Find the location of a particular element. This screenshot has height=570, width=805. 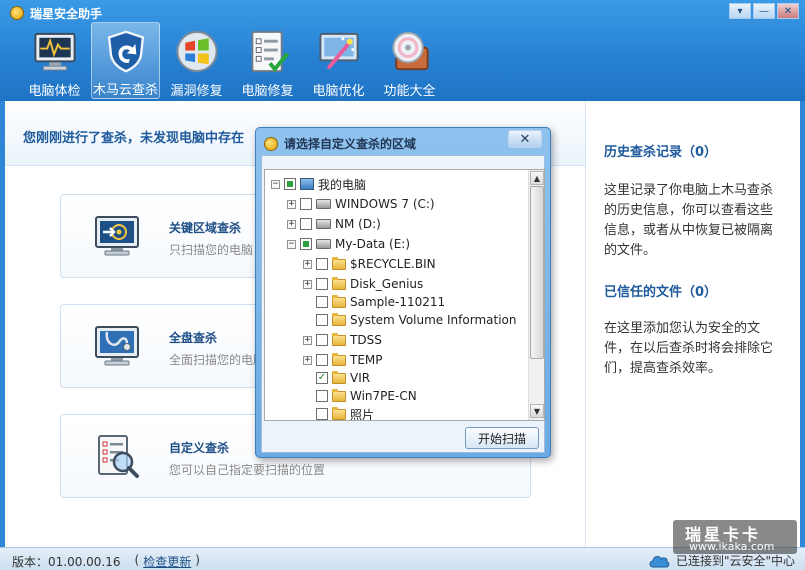

tree-node: System Volume Information is located at coordinates (409, 320).